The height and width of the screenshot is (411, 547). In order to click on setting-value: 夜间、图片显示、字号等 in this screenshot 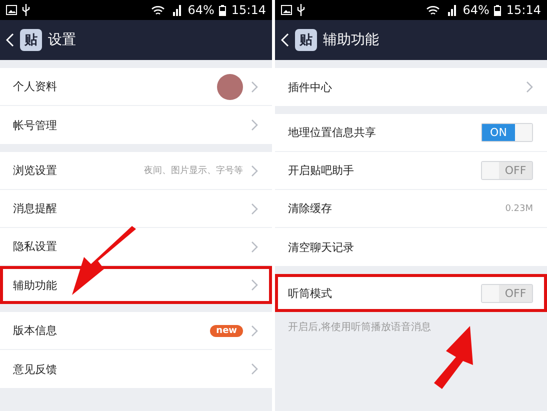, I will do `click(193, 170)`.